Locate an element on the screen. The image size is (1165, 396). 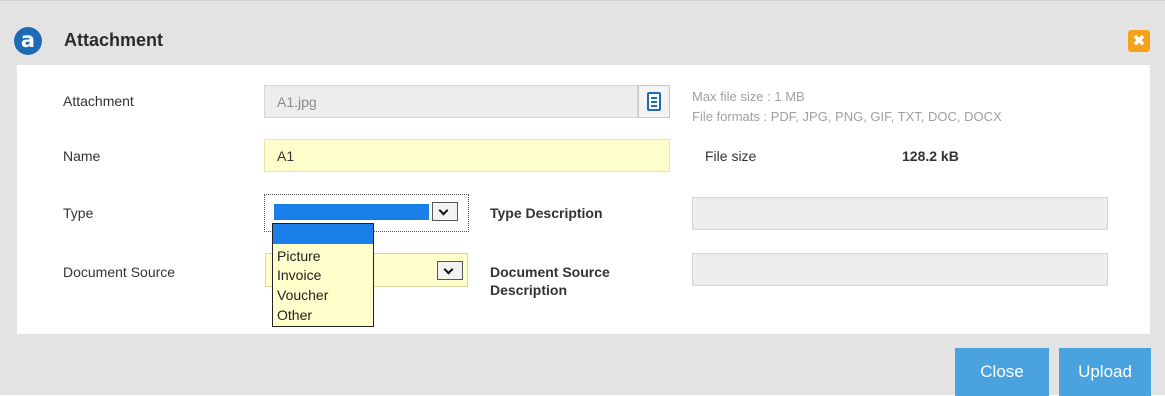
max-file-size-hint: Max file size : 1 MB is located at coordinates (748, 96).